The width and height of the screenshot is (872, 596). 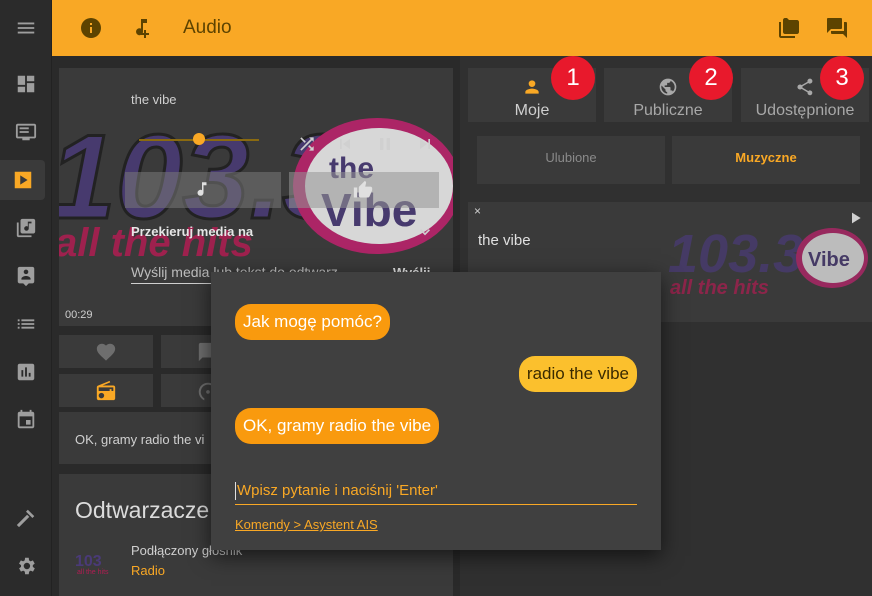 What do you see at coordinates (735, 254) in the screenshot?
I see `svg-text: 103.3` at bounding box center [735, 254].